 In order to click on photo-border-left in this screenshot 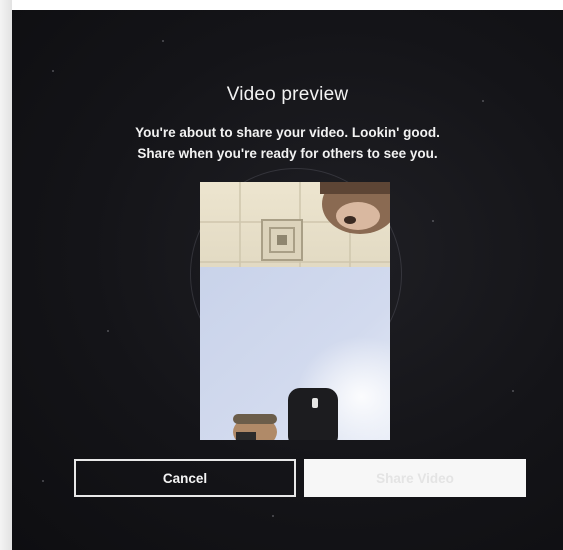, I will do `click(6, 275)`.